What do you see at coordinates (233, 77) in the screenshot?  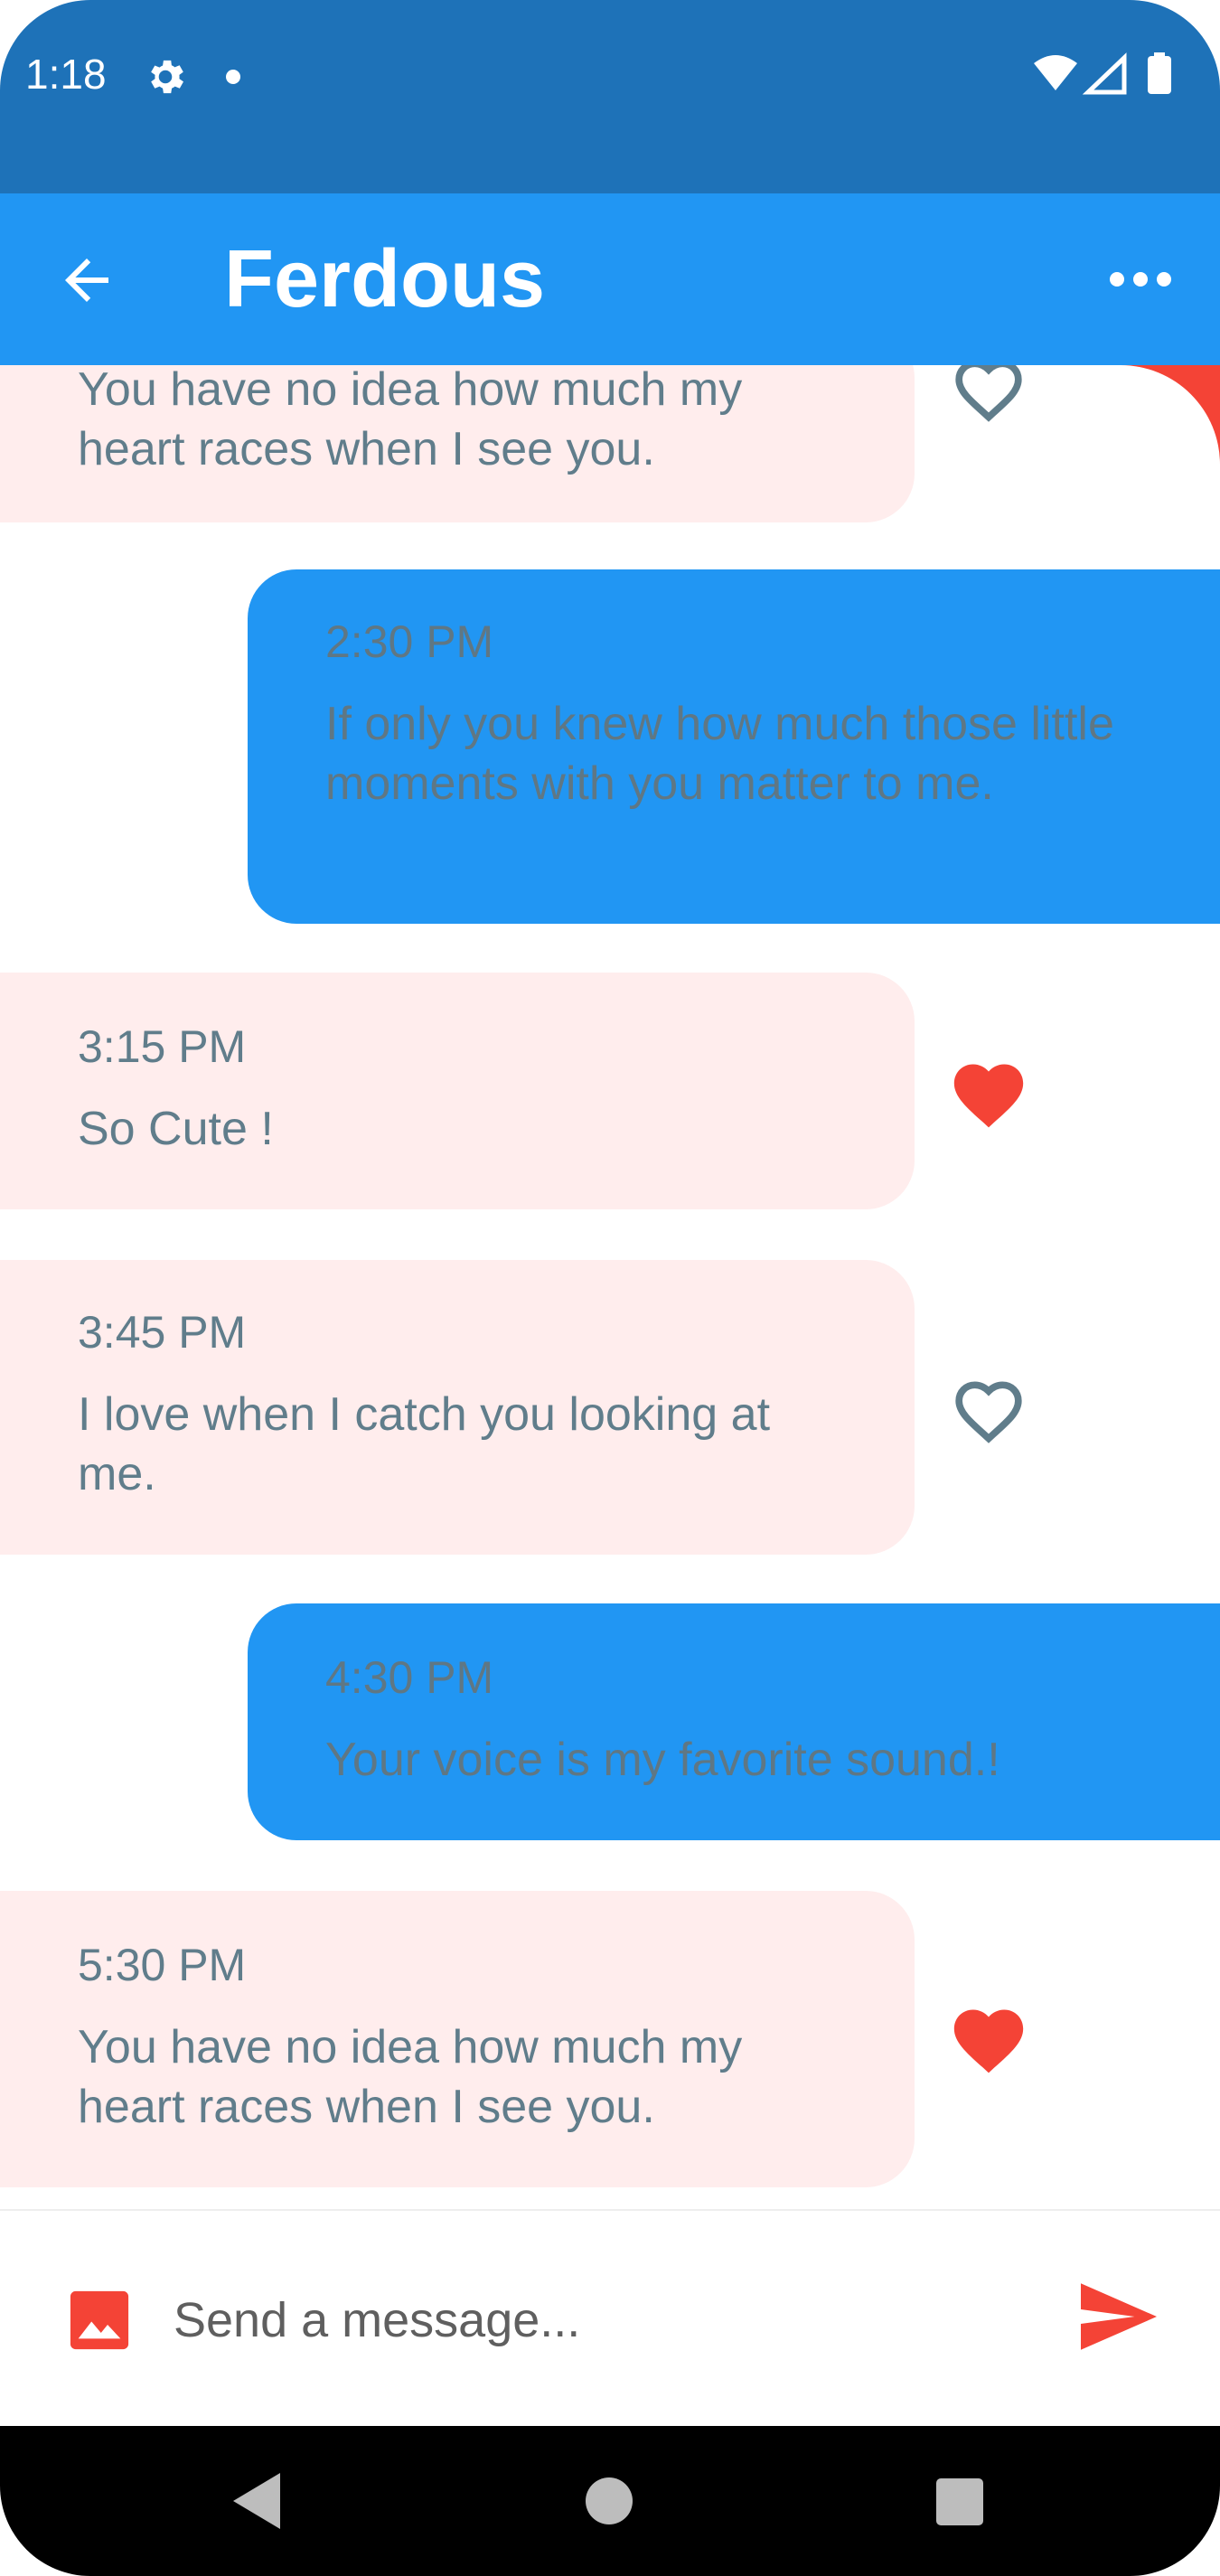 I see `notification-dot-icon` at bounding box center [233, 77].